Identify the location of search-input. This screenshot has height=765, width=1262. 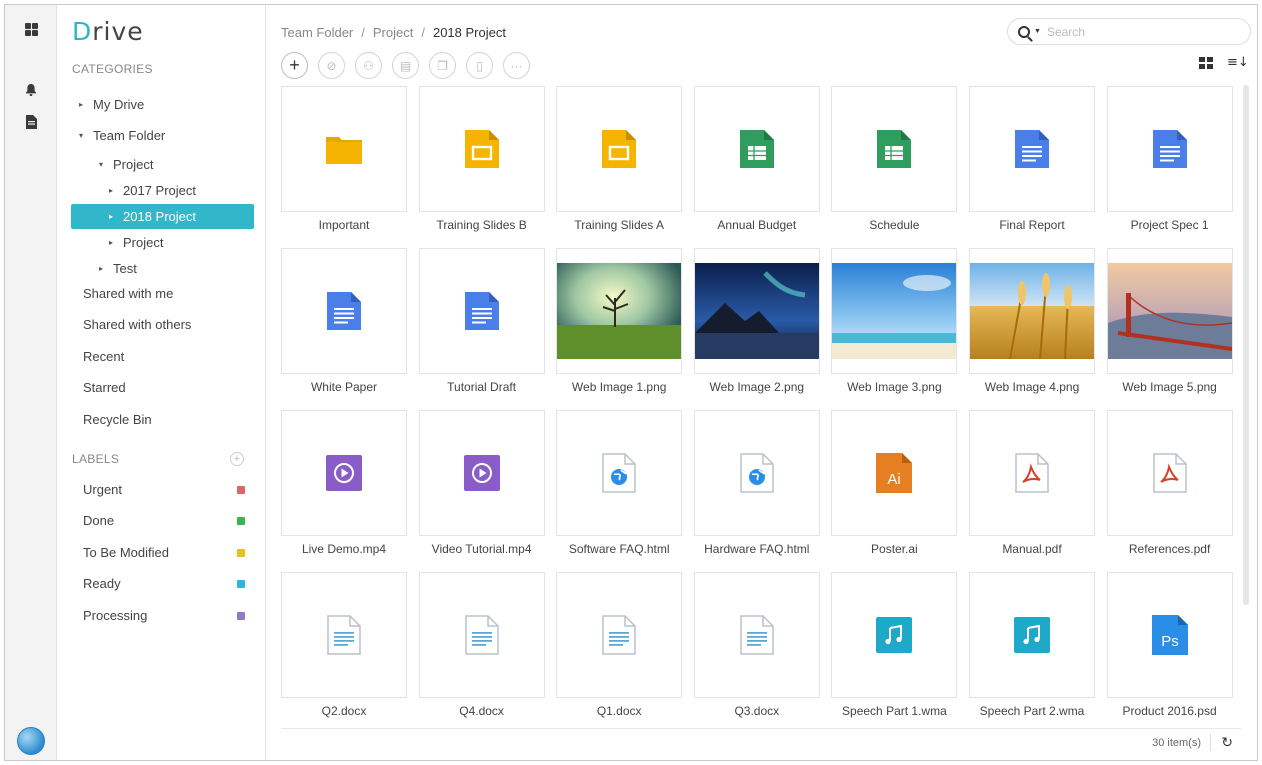
(1136, 31).